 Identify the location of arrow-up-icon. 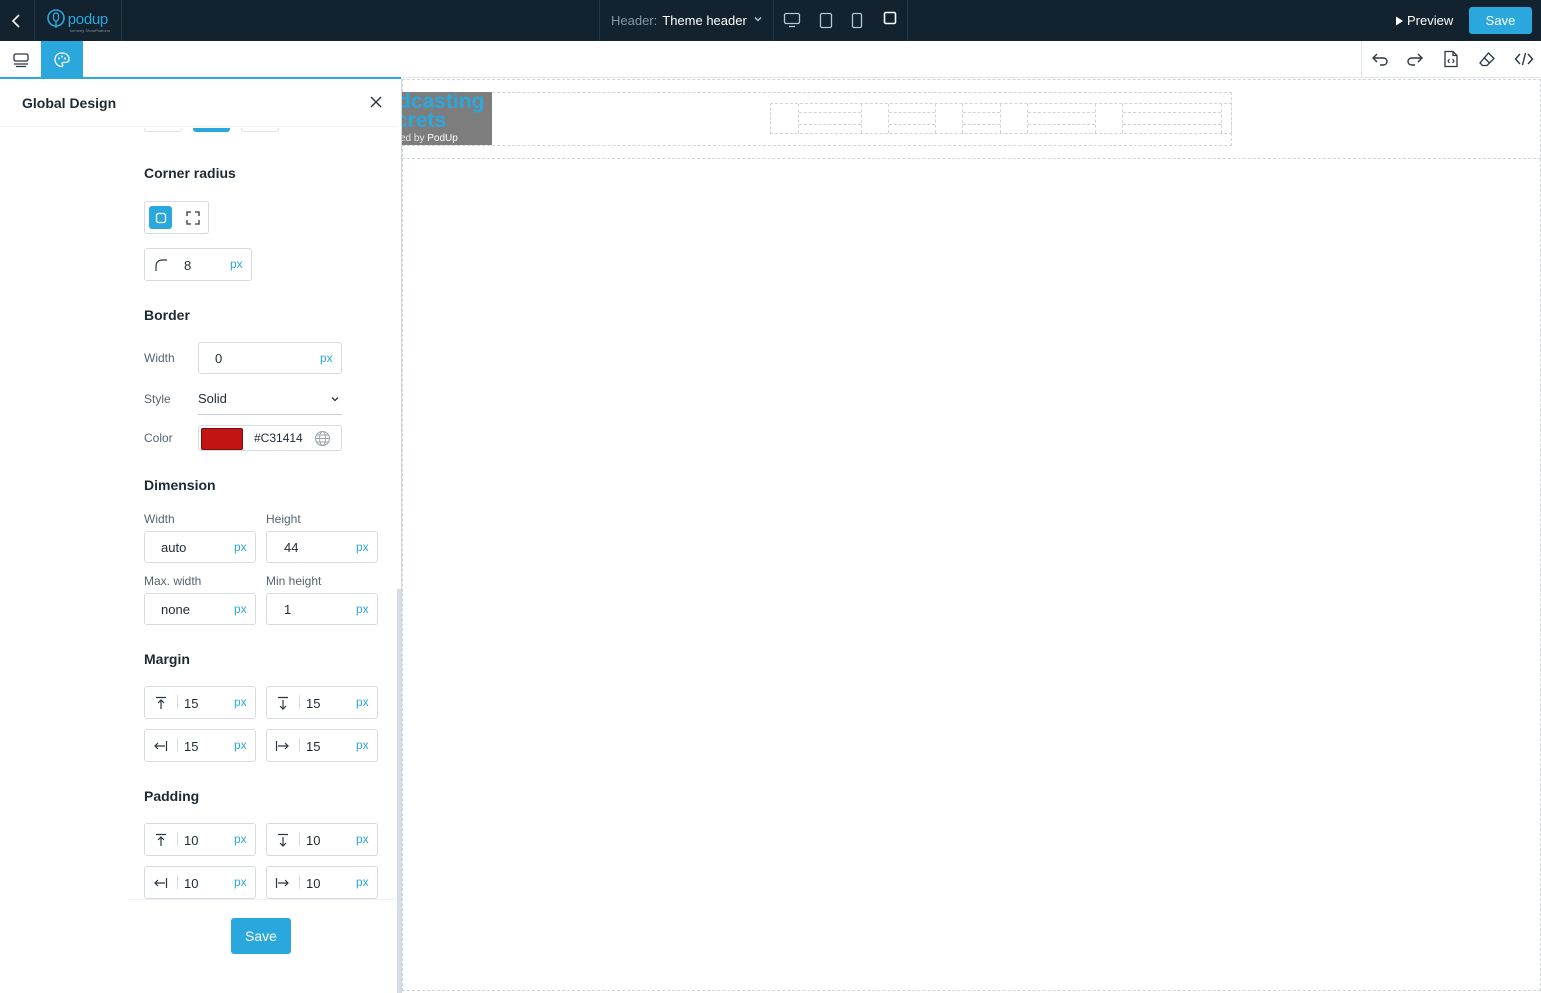
(161, 839).